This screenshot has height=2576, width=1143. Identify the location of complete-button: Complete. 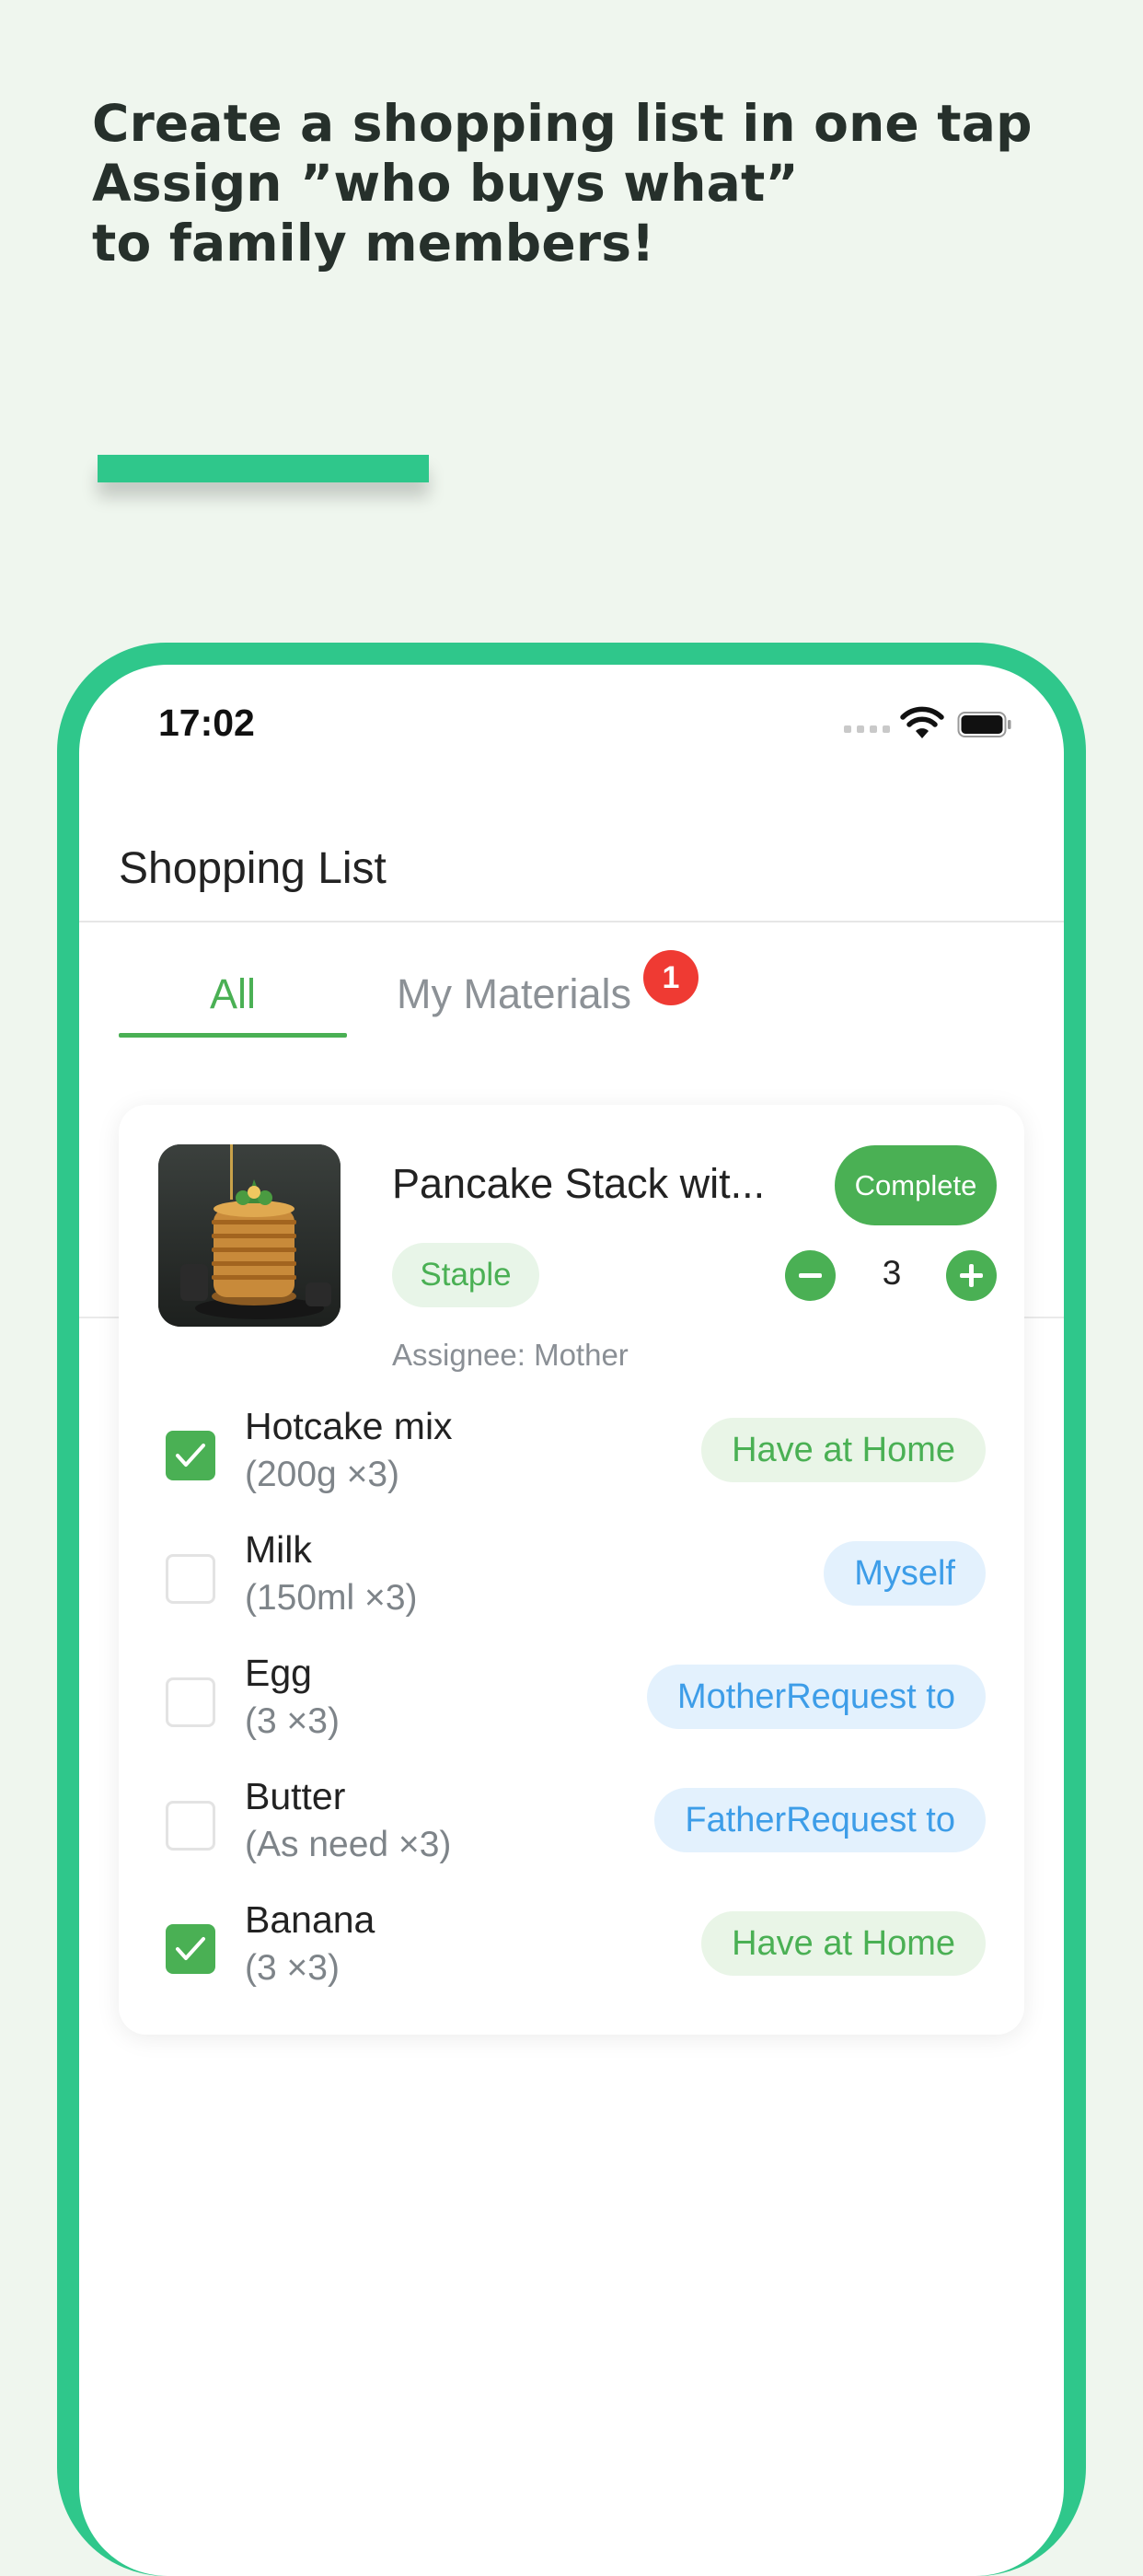
(916, 1185).